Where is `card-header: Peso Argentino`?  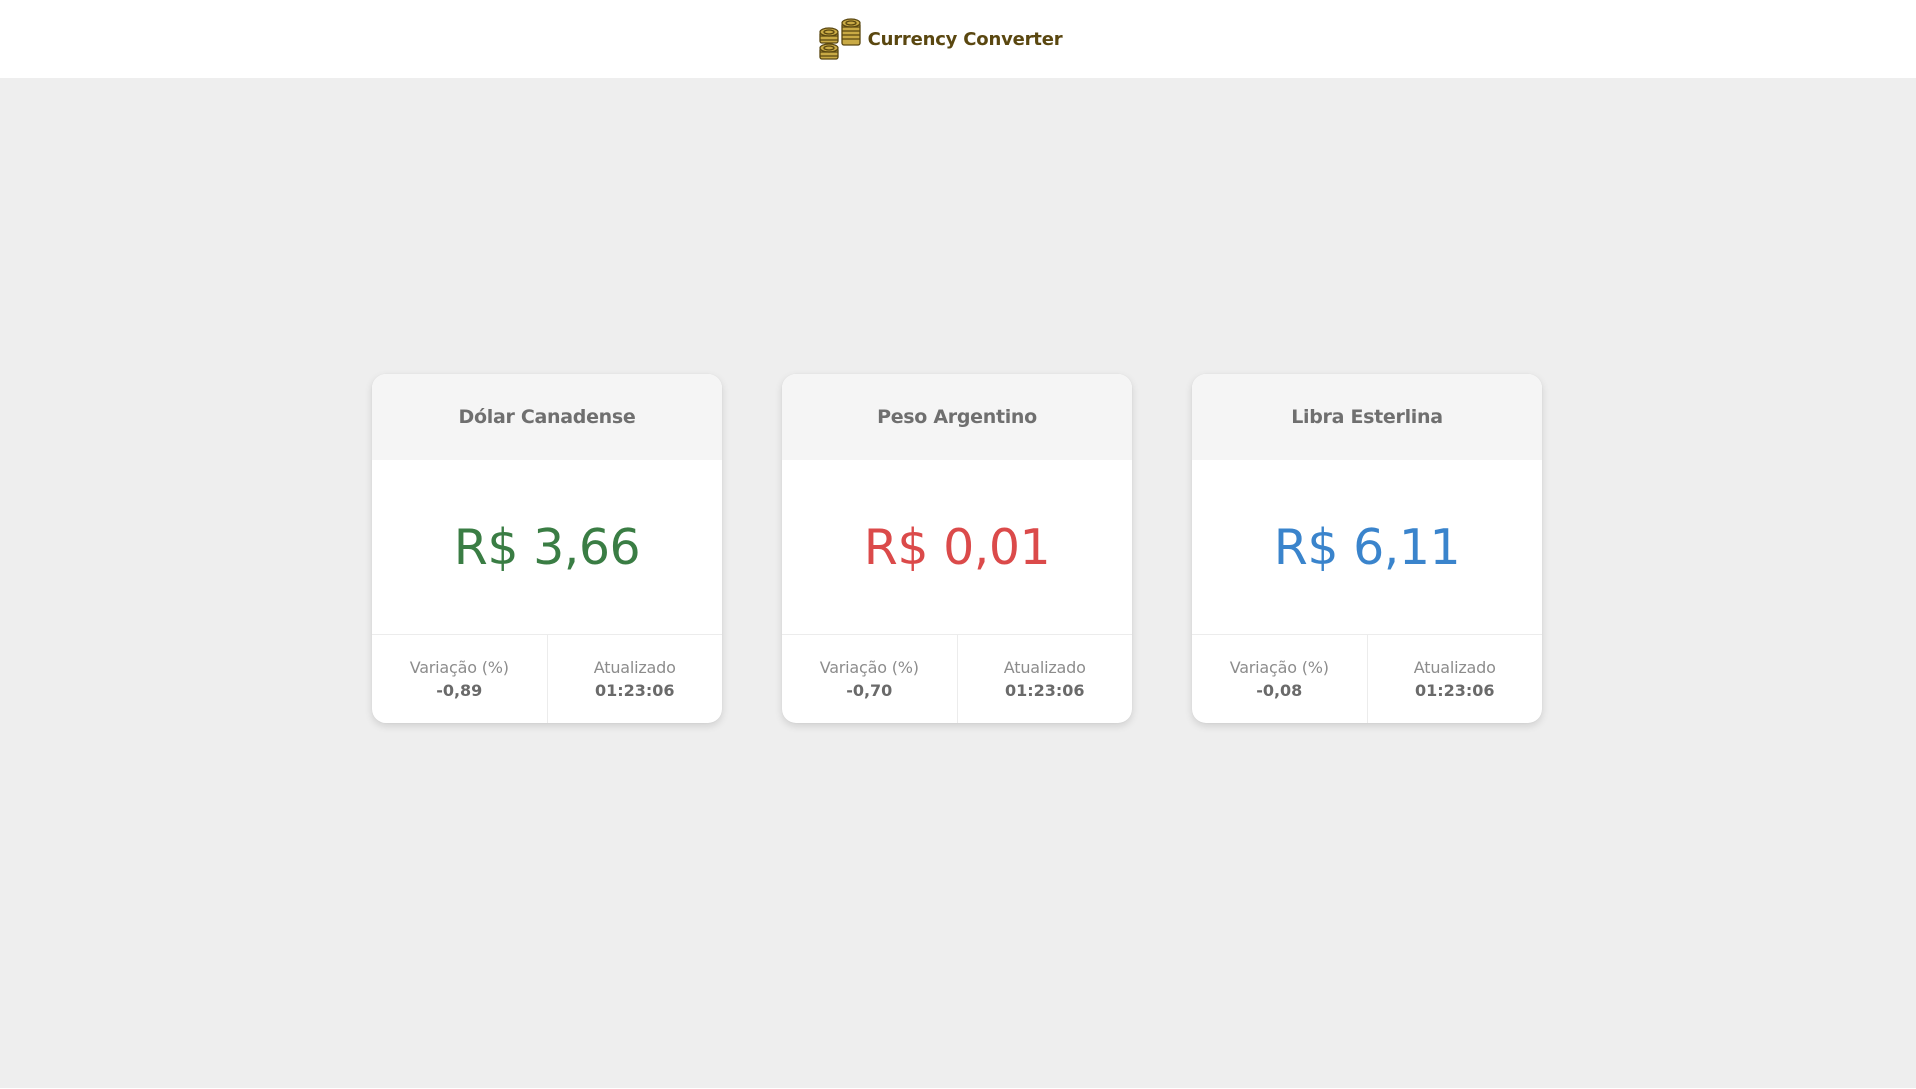
card-header: Peso Argentino is located at coordinates (957, 417).